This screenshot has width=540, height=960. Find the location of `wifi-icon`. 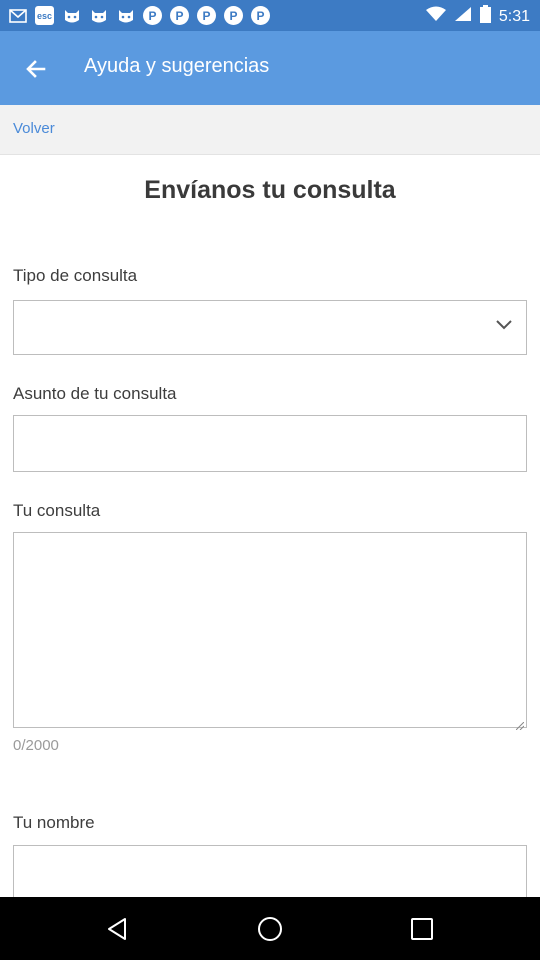

wifi-icon is located at coordinates (435, 16).